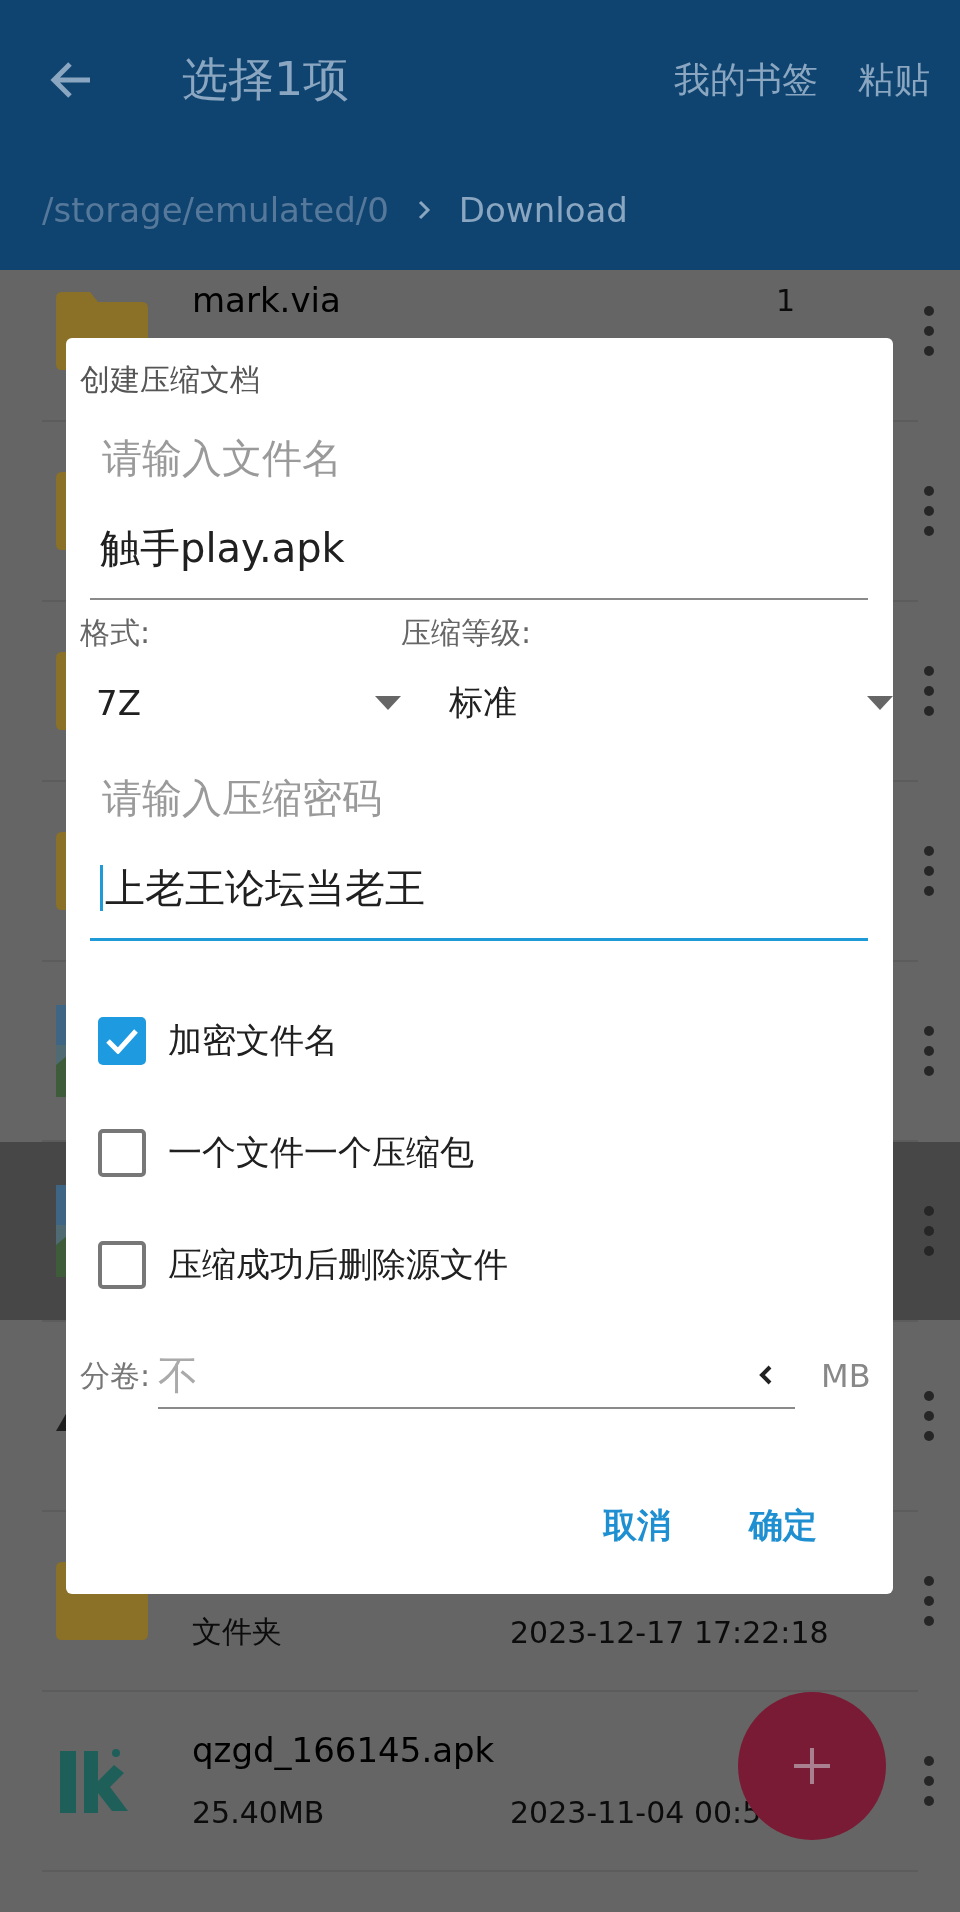  Describe the element at coordinates (894, 80) in the screenshot. I see `toolbar-action: 粘贴` at that location.